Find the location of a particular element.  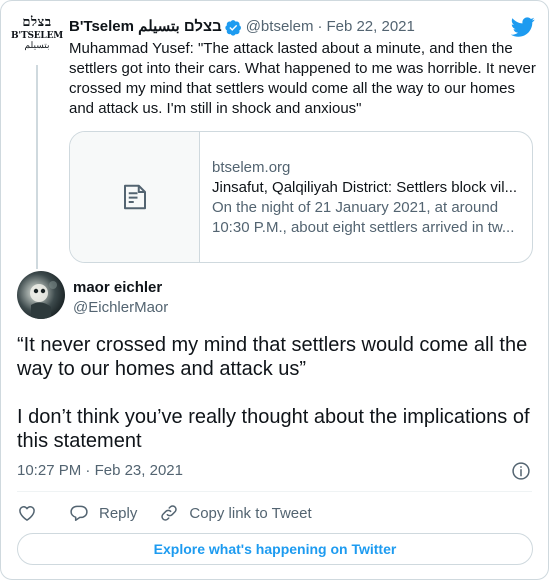

tweet-actions-bar: Reply Copy link to Tweet is located at coordinates (175, 513).